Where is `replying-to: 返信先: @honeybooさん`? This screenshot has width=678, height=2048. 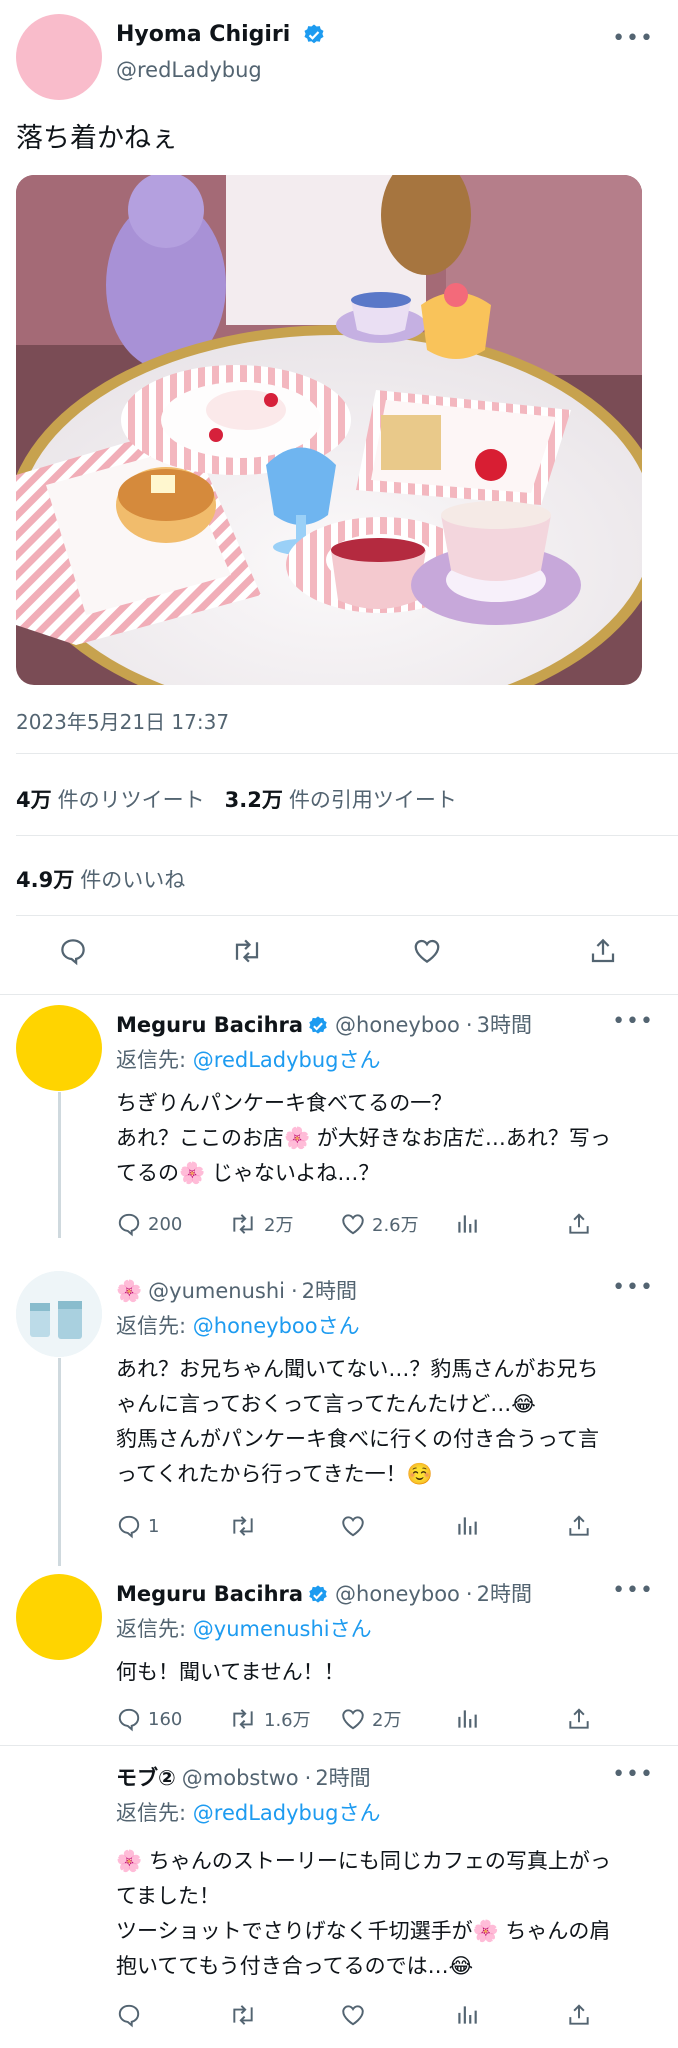
replying-to: 返信先: @honeybooさん is located at coordinates (238, 1325).